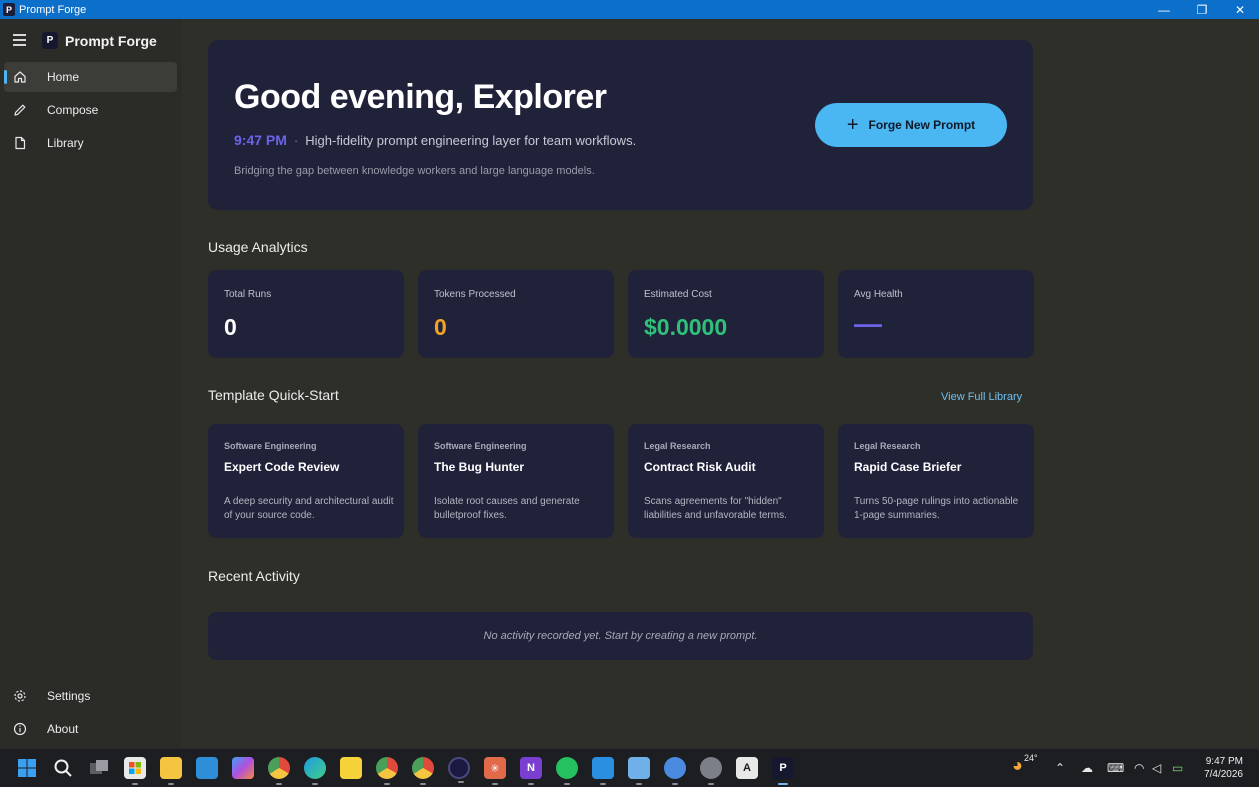  Describe the element at coordinates (475, 294) in the screenshot. I see `stat-label: Tokens Processed` at that location.